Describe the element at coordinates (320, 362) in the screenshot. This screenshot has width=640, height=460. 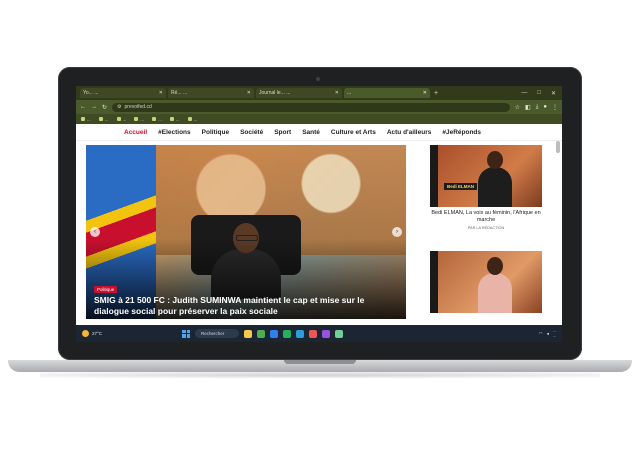
I see `laptop-notch` at that location.